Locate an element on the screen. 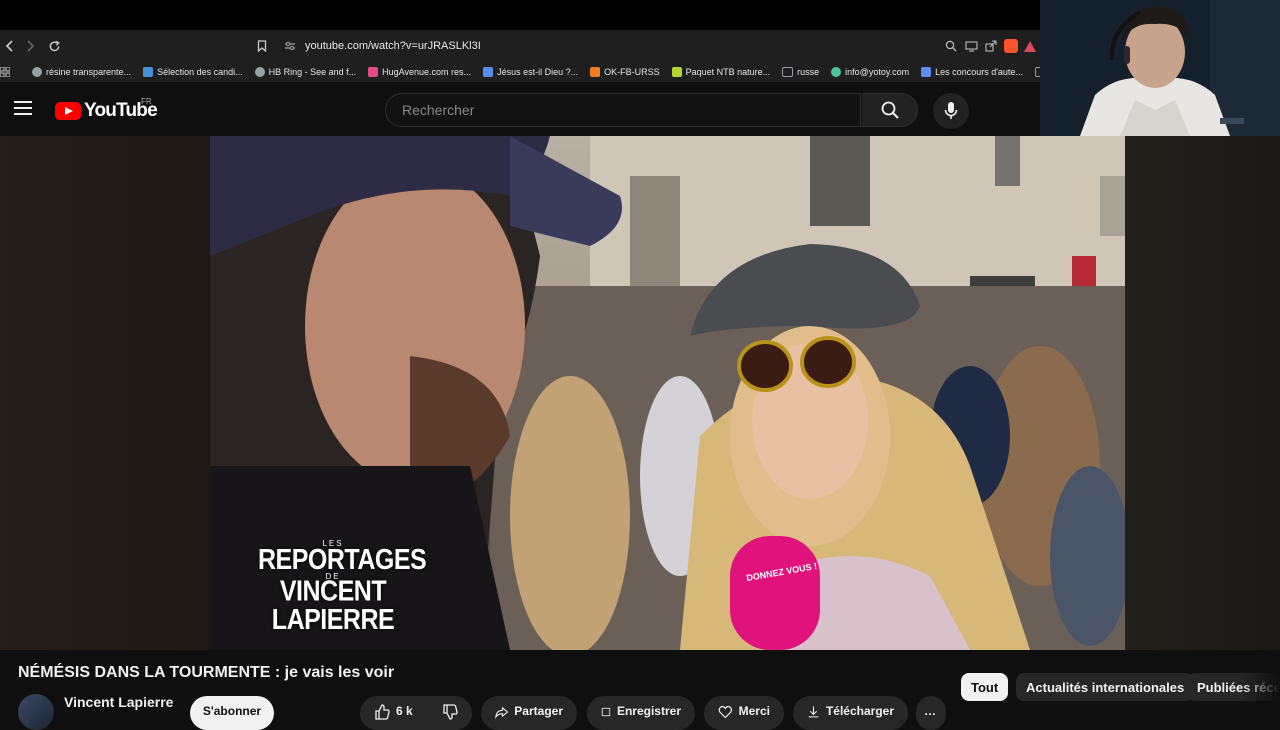 The width and height of the screenshot is (1280, 730). thumbs-up-icon is located at coordinates (382, 712).